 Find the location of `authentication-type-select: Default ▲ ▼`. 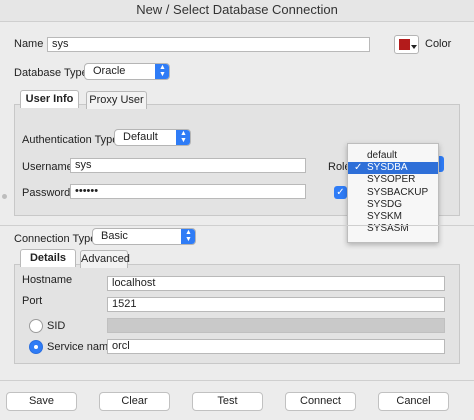

authentication-type-select: Default ▲ ▼ is located at coordinates (152, 137).